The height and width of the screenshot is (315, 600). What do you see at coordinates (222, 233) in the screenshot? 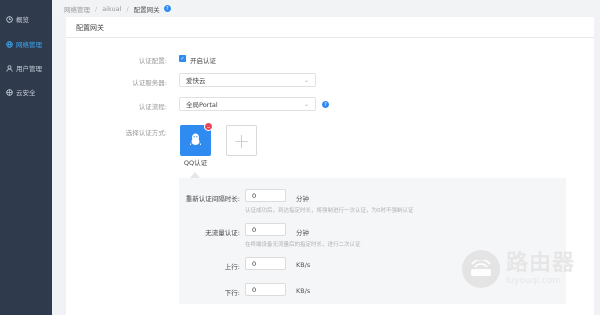
I see `idle-auth-label: 无流量认证:` at bounding box center [222, 233].